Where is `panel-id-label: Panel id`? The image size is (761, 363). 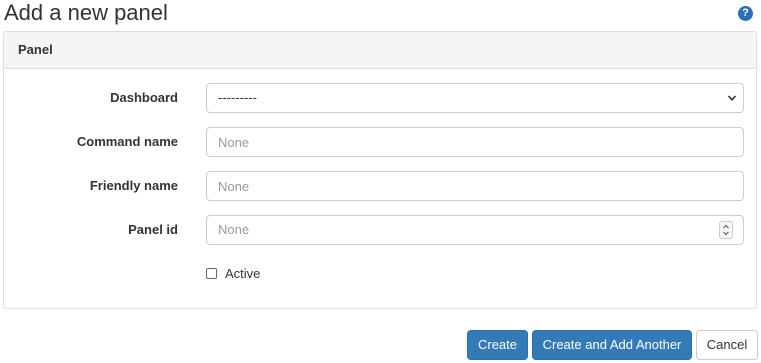 panel-id-label: Panel id is located at coordinates (153, 229).